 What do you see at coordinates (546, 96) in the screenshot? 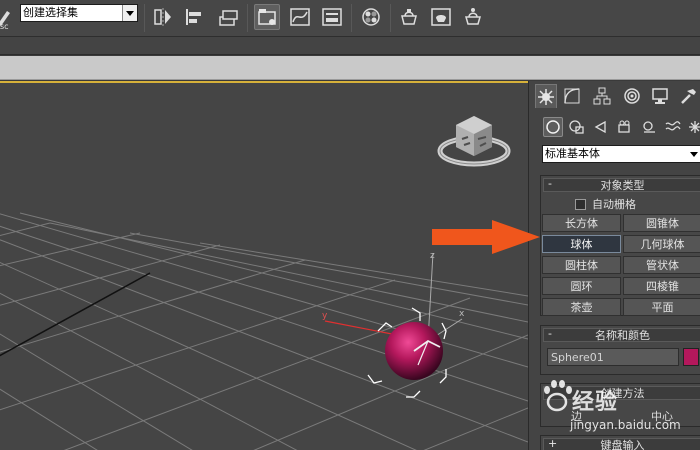
I see `tab-create` at bounding box center [546, 96].